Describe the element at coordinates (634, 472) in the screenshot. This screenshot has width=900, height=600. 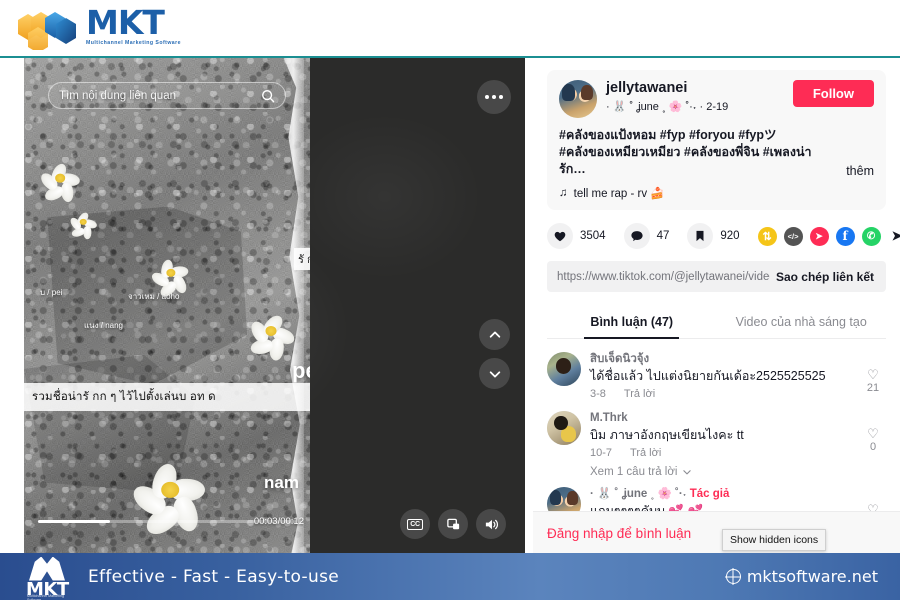
I see `view-replies-label: Xem 1 câu trả lời` at that location.